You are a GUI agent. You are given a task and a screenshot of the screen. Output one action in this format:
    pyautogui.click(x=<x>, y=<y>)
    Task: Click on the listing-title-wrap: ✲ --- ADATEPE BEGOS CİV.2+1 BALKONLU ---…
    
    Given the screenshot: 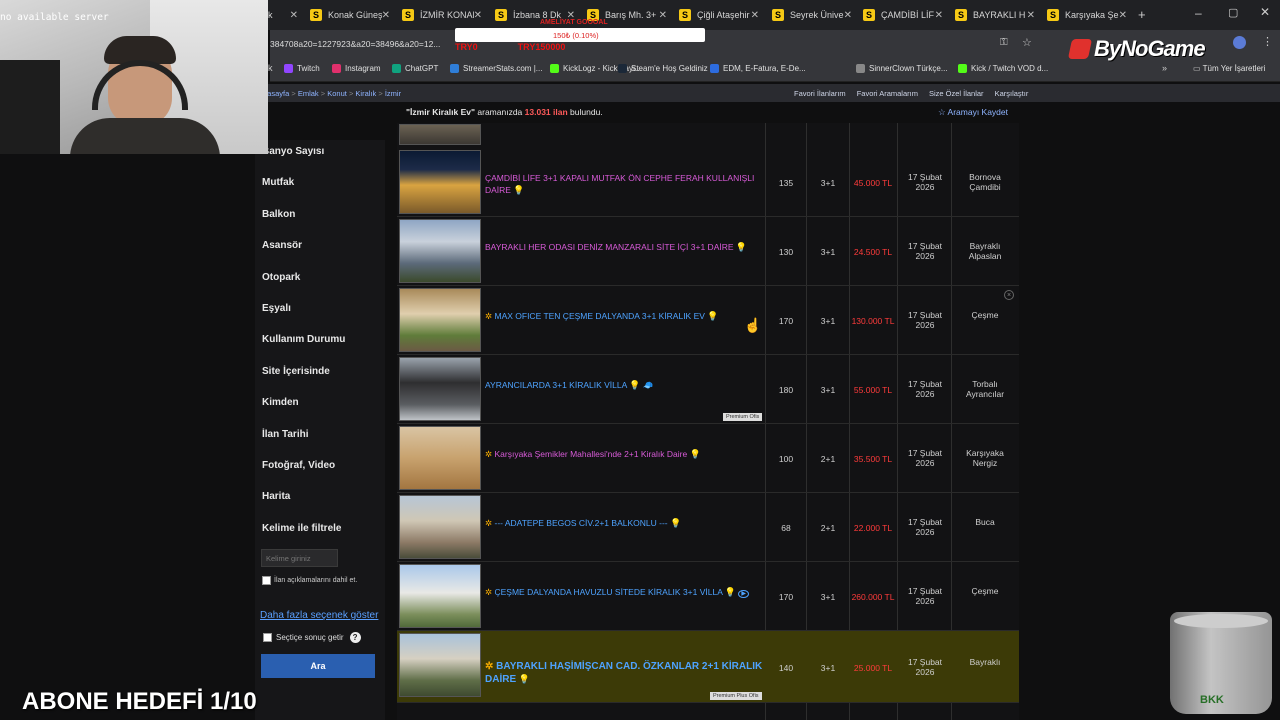 What is the action you would take?
    pyautogui.click(x=625, y=523)
    